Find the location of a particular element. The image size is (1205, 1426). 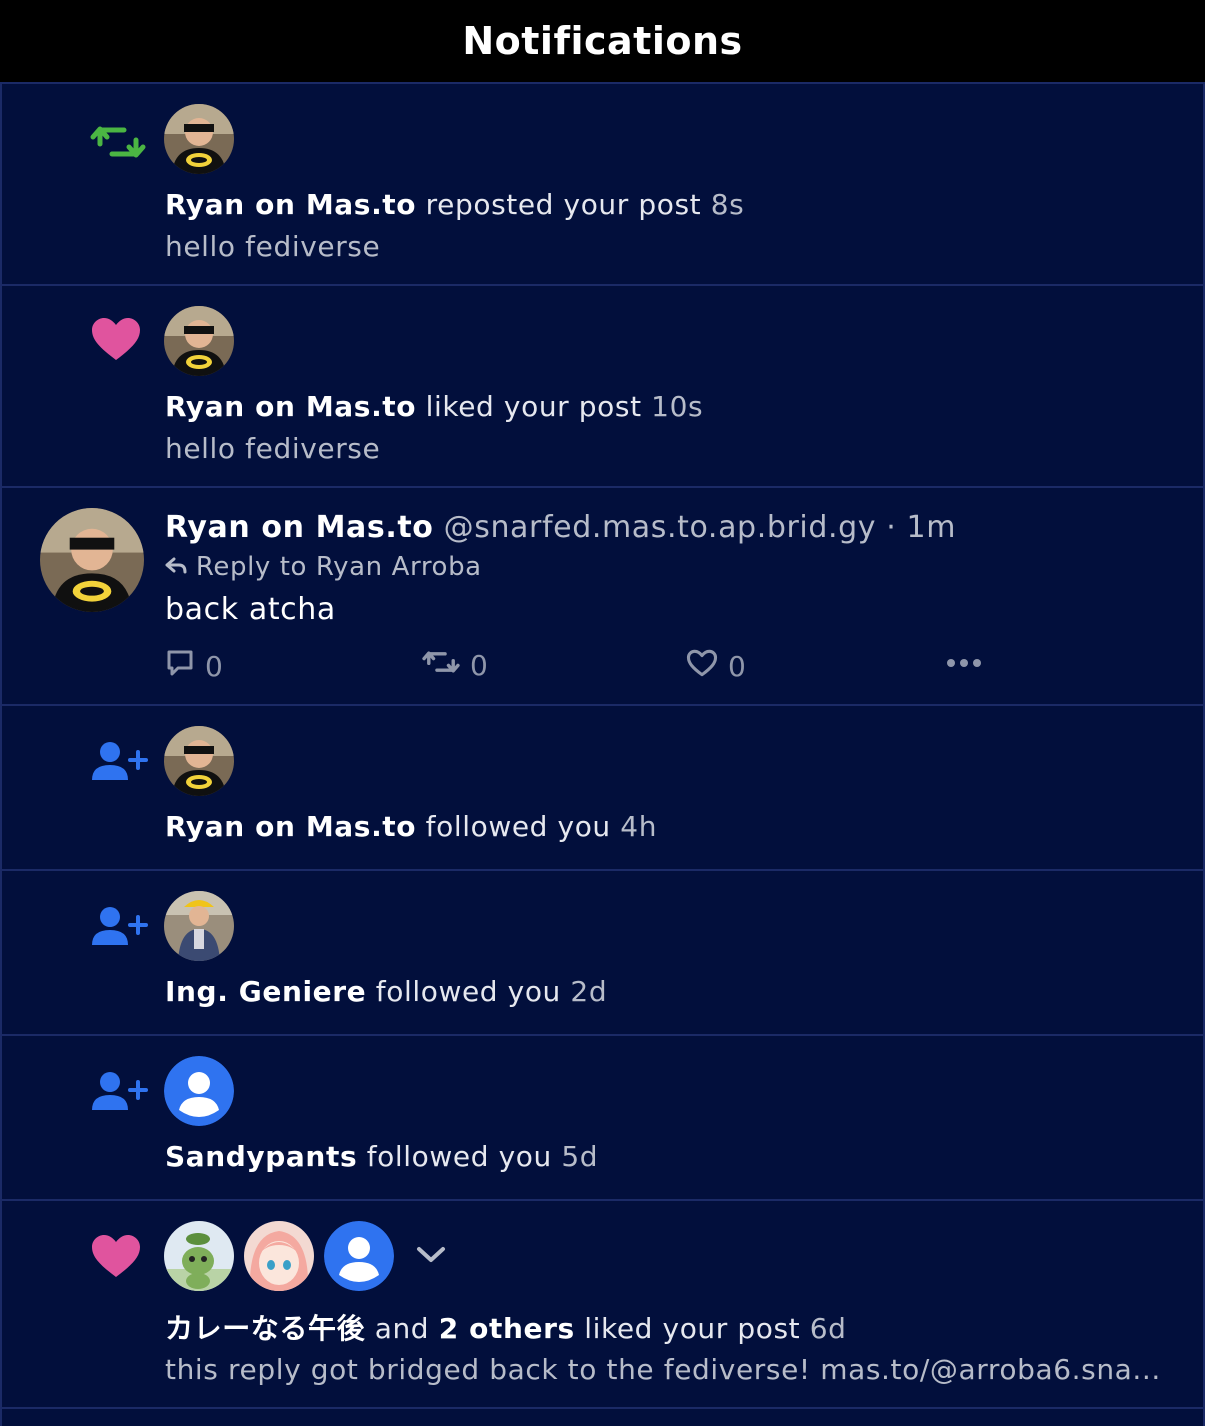

timestamp: 10s is located at coordinates (677, 406).